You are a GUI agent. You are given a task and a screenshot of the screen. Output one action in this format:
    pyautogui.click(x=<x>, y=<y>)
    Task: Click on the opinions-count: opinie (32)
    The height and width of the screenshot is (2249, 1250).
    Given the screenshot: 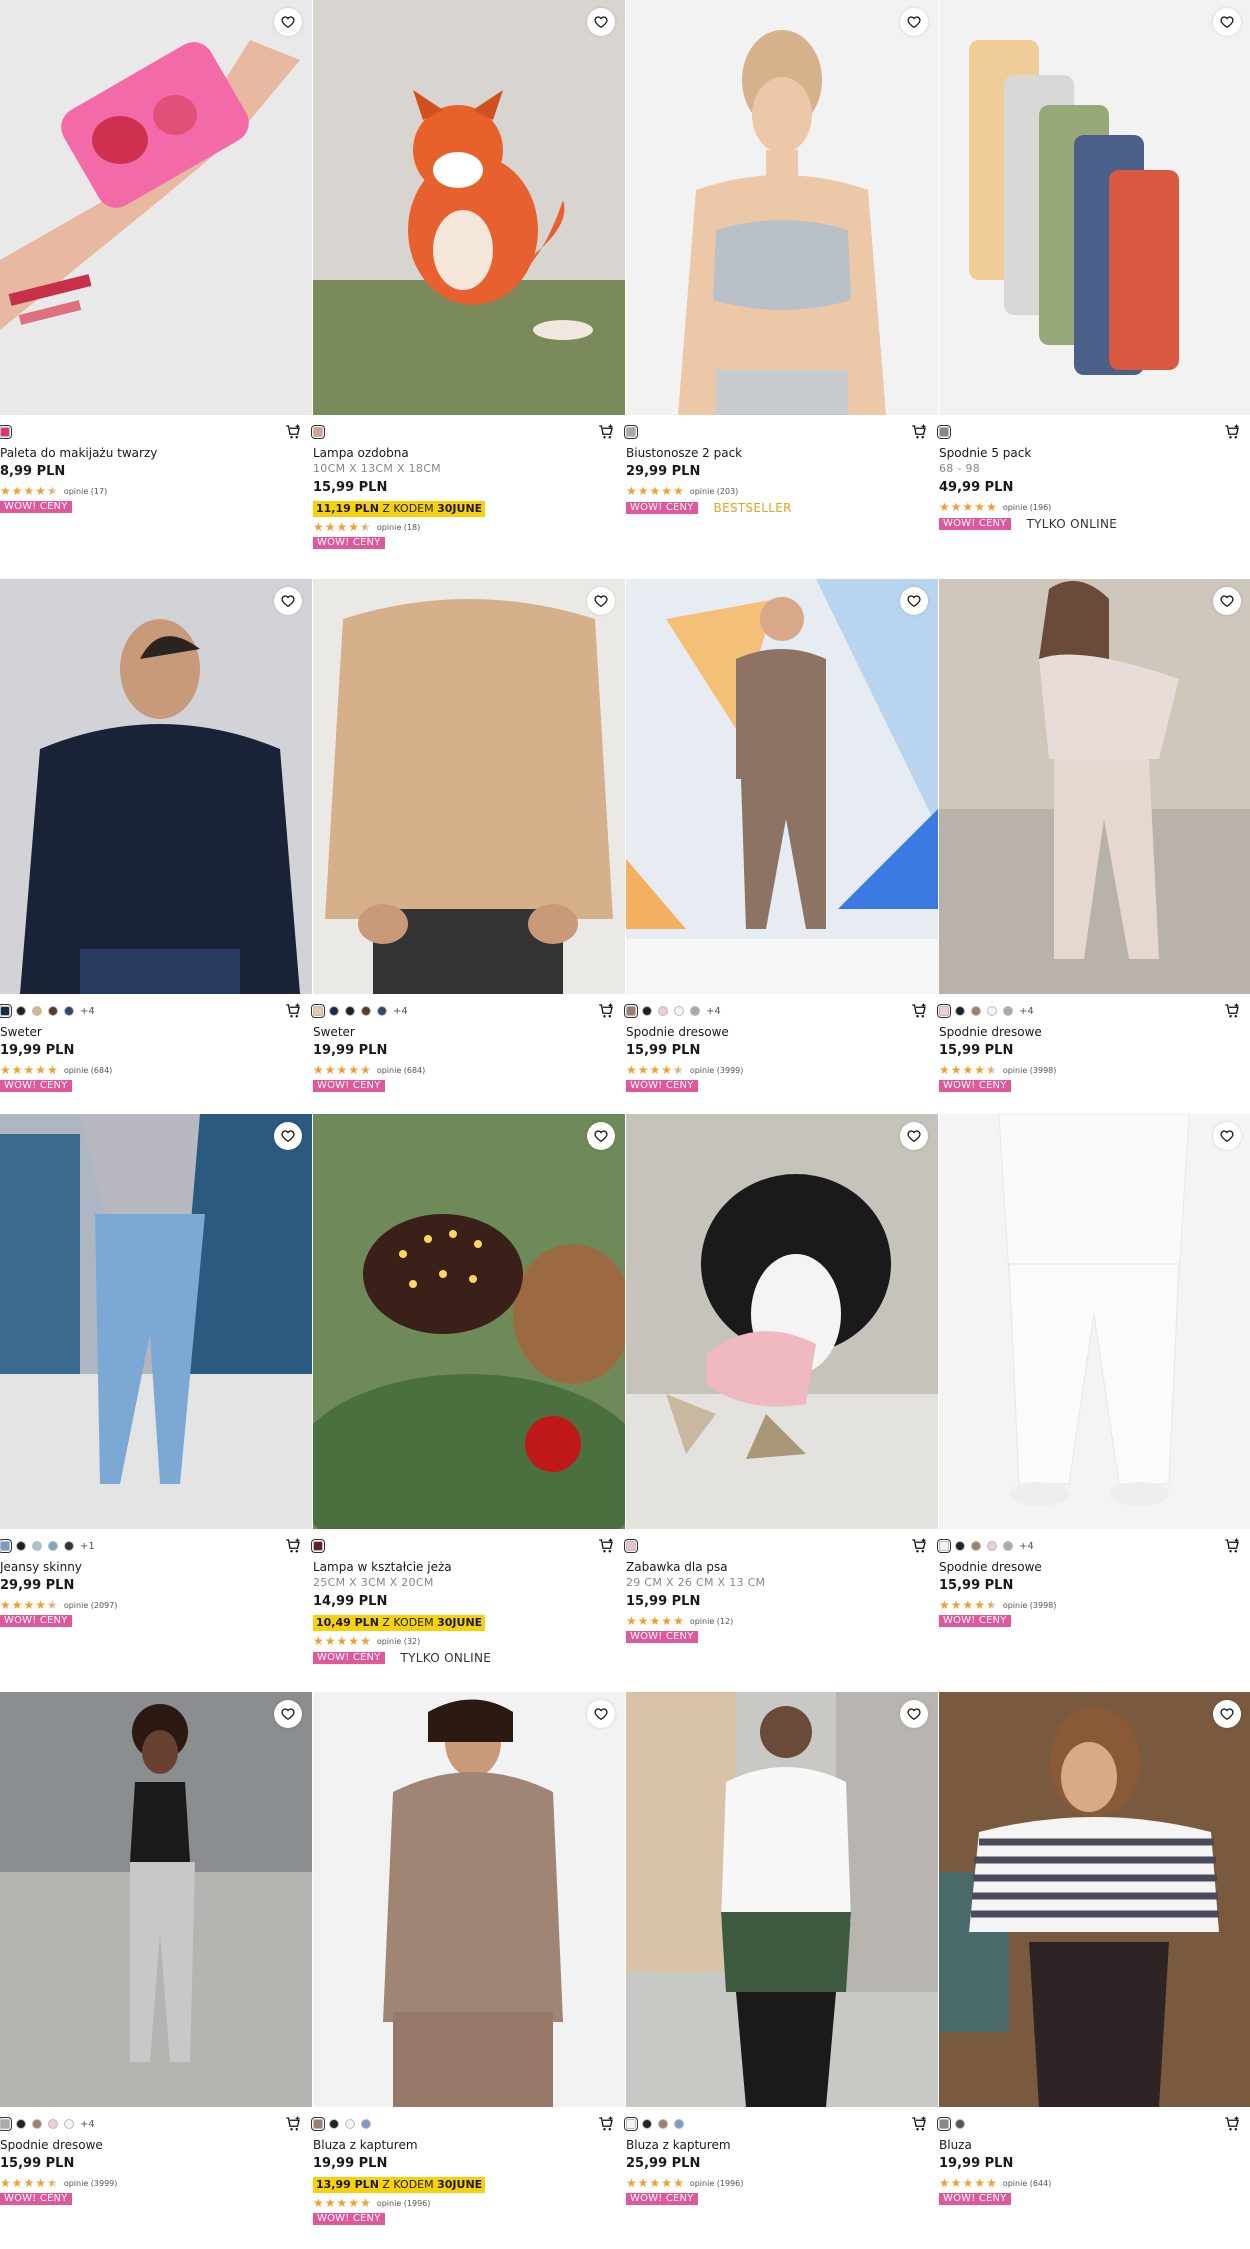 What is the action you would take?
    pyautogui.click(x=398, y=1641)
    